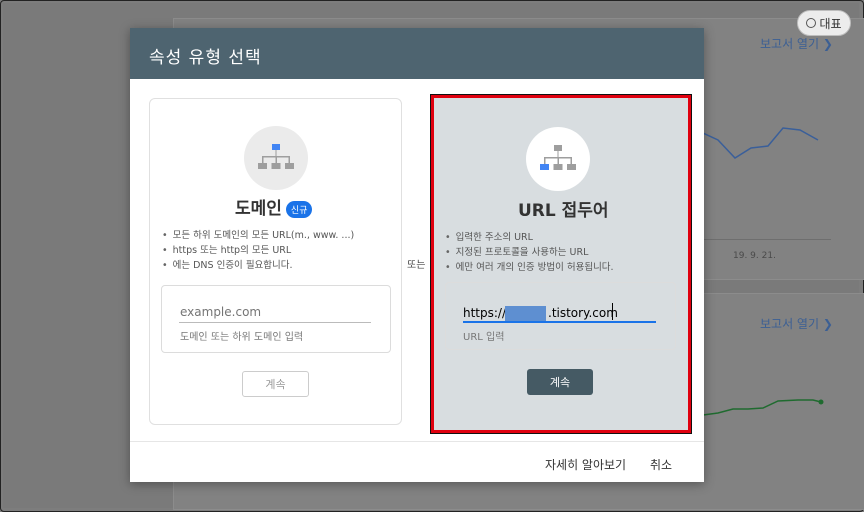 The height and width of the screenshot is (512, 864). I want to click on cancel-button: 취소, so click(661, 464).